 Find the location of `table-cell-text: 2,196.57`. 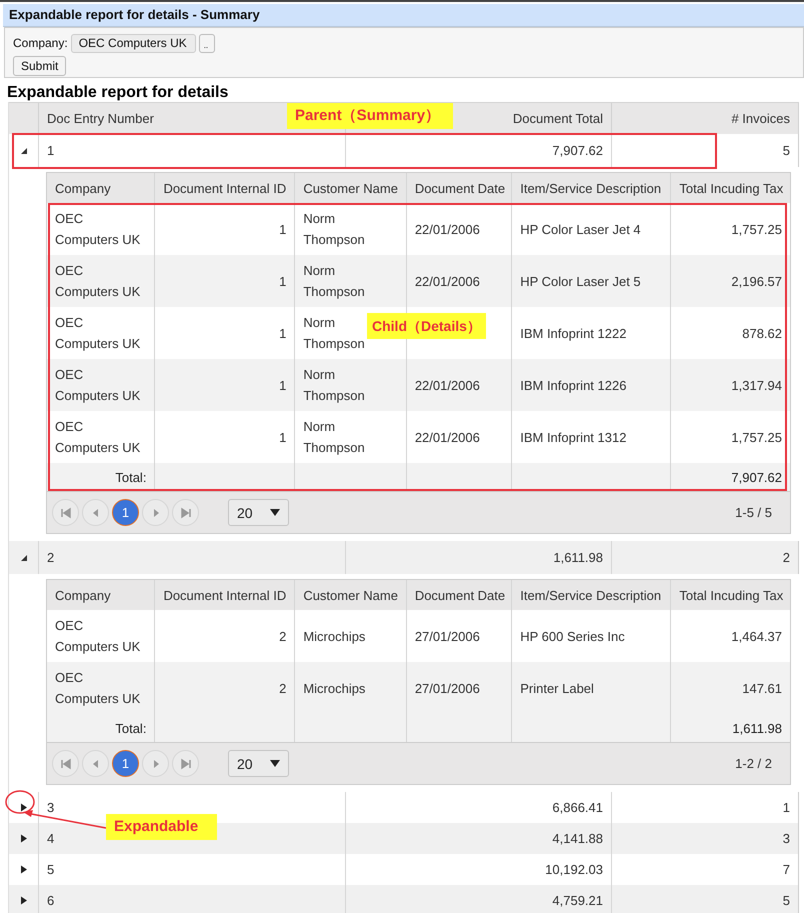

table-cell-text: 2,196.57 is located at coordinates (756, 281).